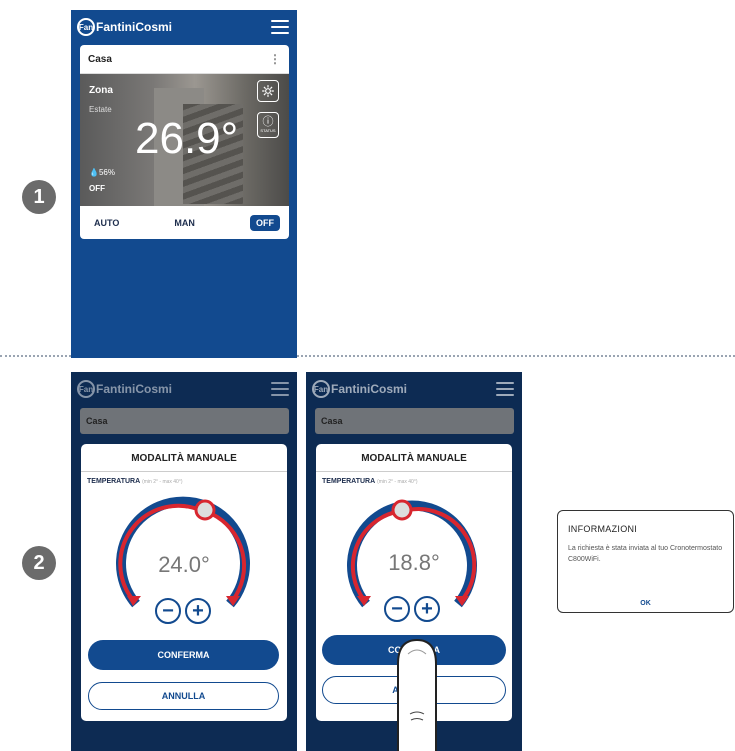 This screenshot has height=751, width=735. Describe the element at coordinates (183, 696) in the screenshot. I see `cancel-button: ANNULLA` at that location.